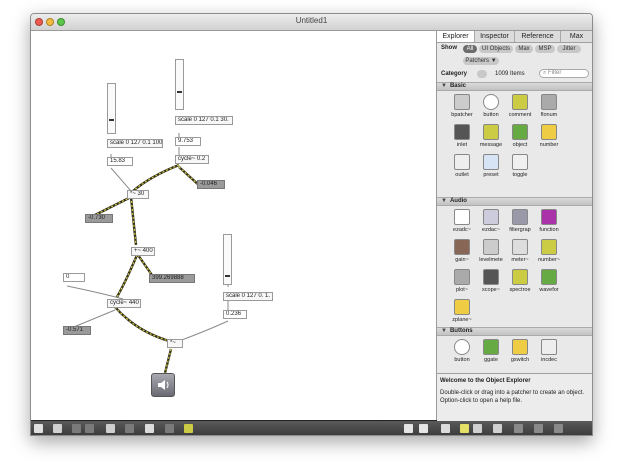 This screenshot has height=467, width=620. I want to click on multiply-object-2: *~, so click(175, 343).